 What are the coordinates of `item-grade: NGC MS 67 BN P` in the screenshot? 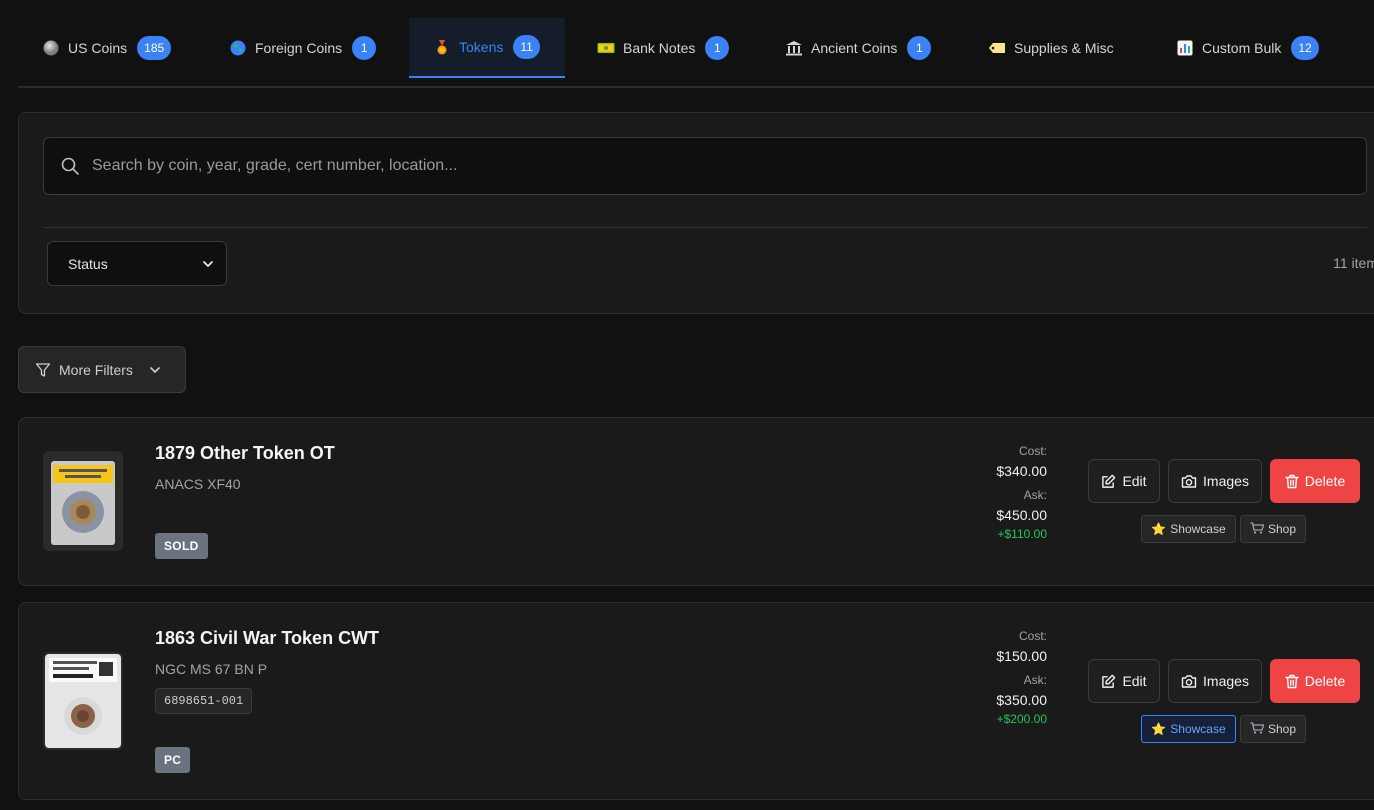 It's located at (211, 669).